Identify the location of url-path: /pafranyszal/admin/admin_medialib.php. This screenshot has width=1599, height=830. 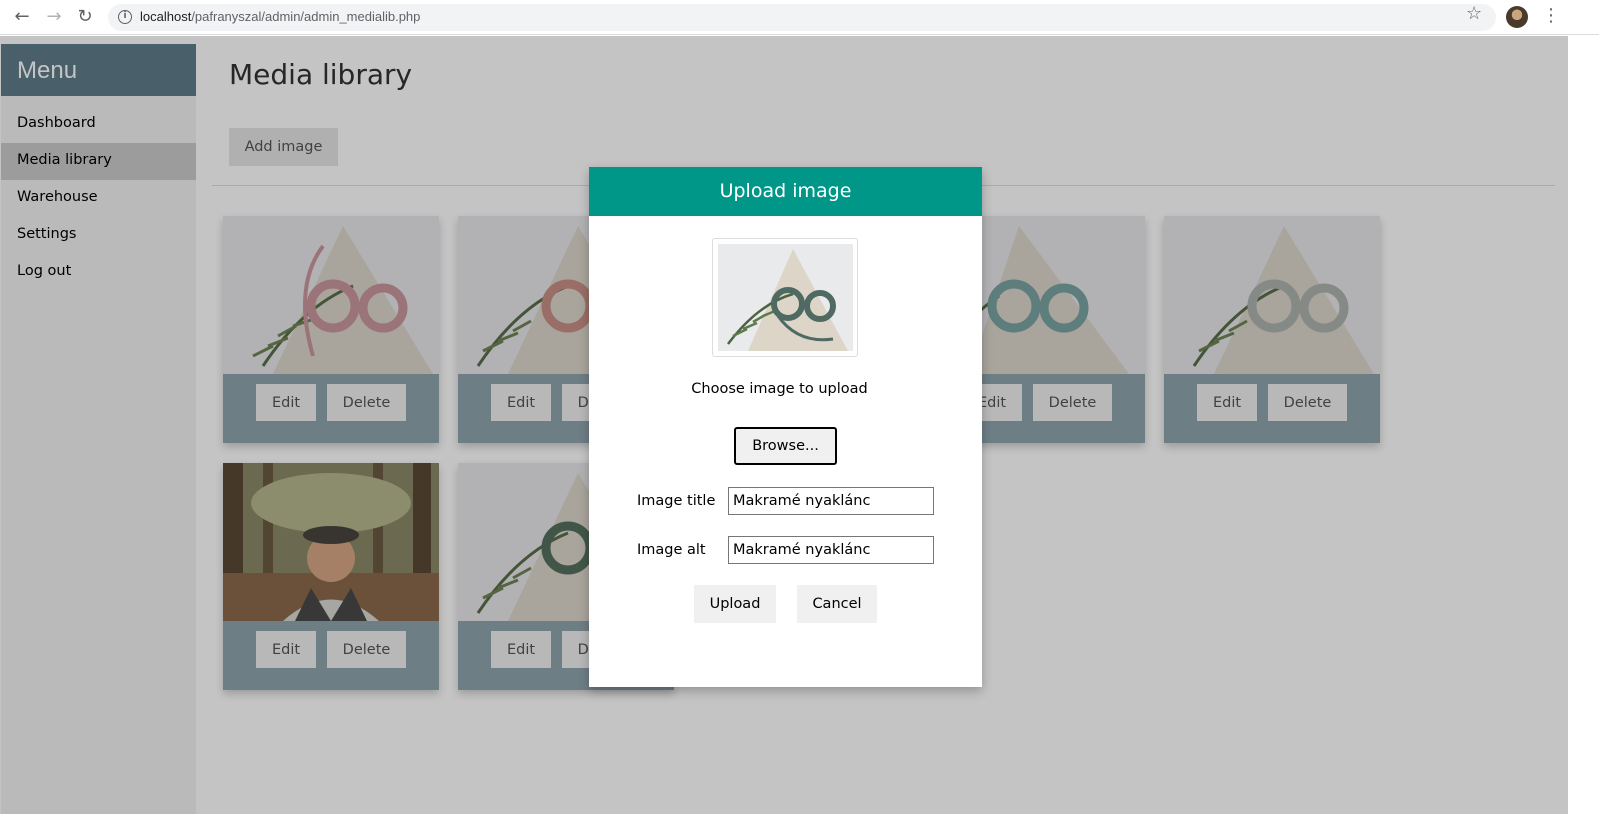
(306, 16).